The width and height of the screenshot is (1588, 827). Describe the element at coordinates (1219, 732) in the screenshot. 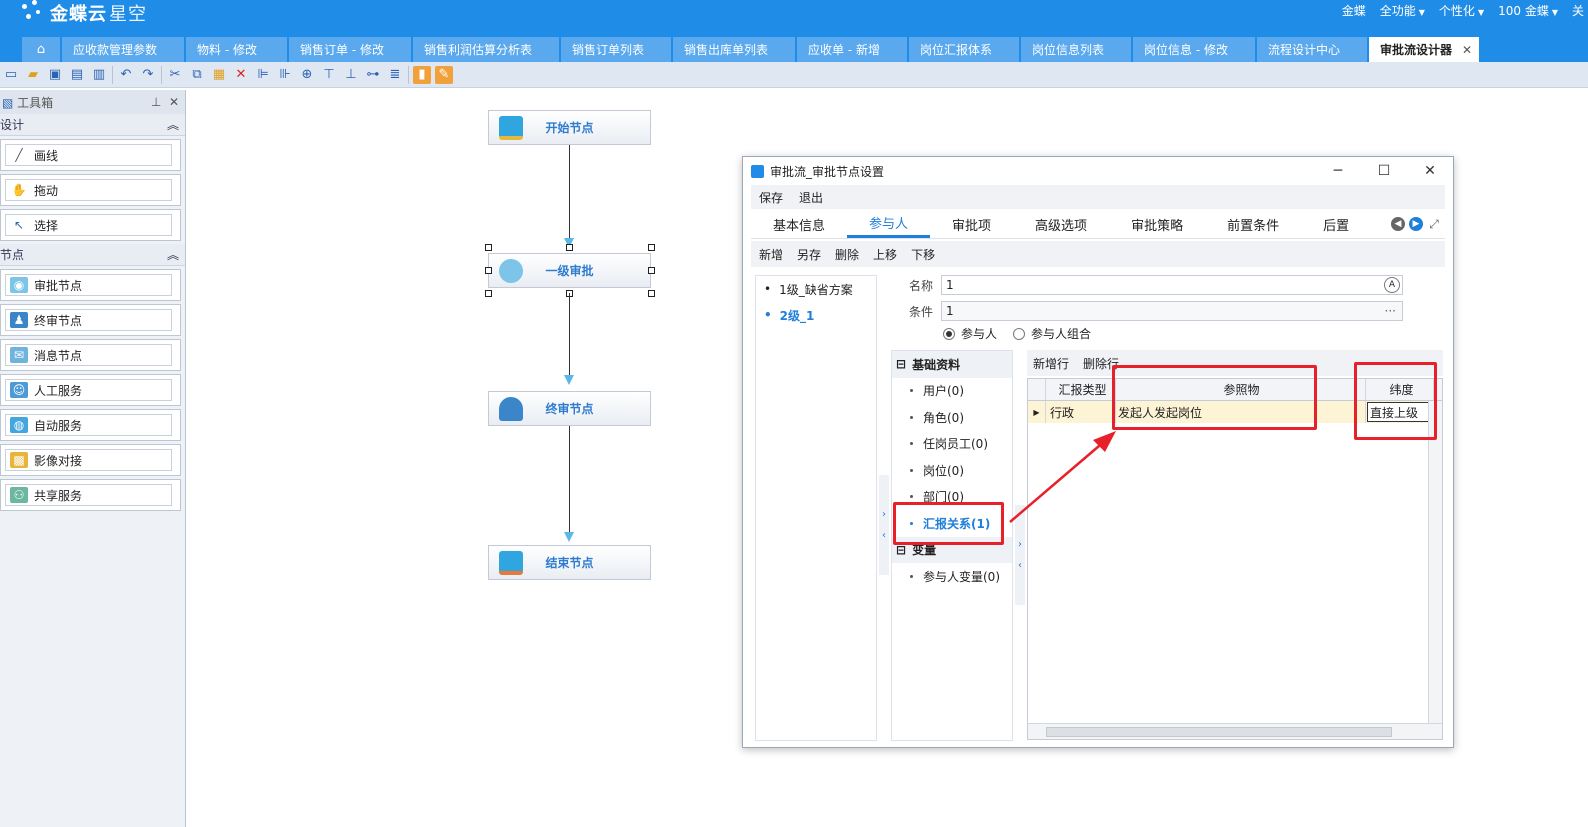

I see `scroll-thumb` at that location.